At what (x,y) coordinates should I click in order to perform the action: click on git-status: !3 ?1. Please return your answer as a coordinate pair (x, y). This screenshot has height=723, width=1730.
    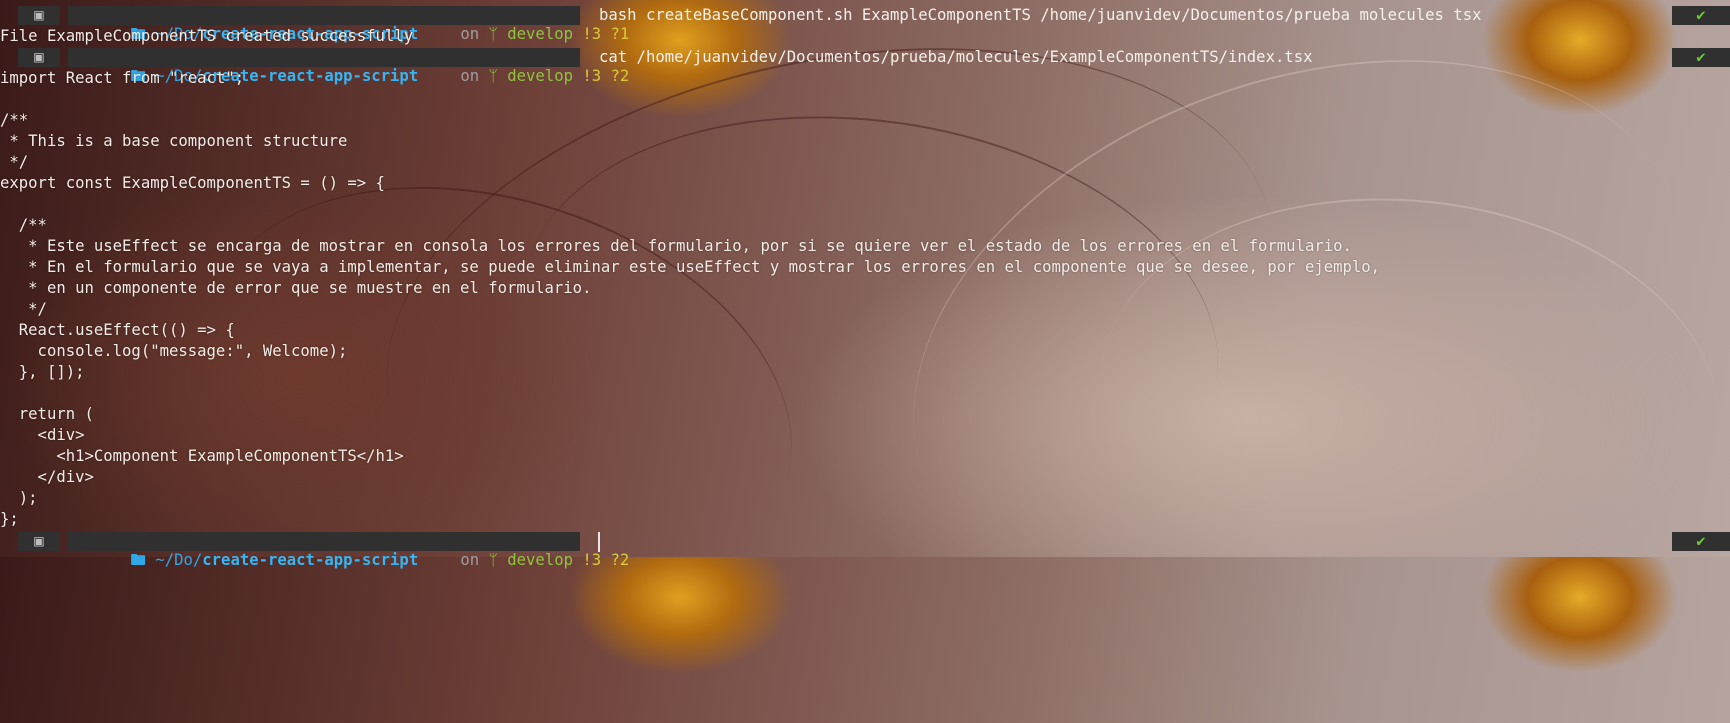
    Looking at the image, I should click on (606, 34).